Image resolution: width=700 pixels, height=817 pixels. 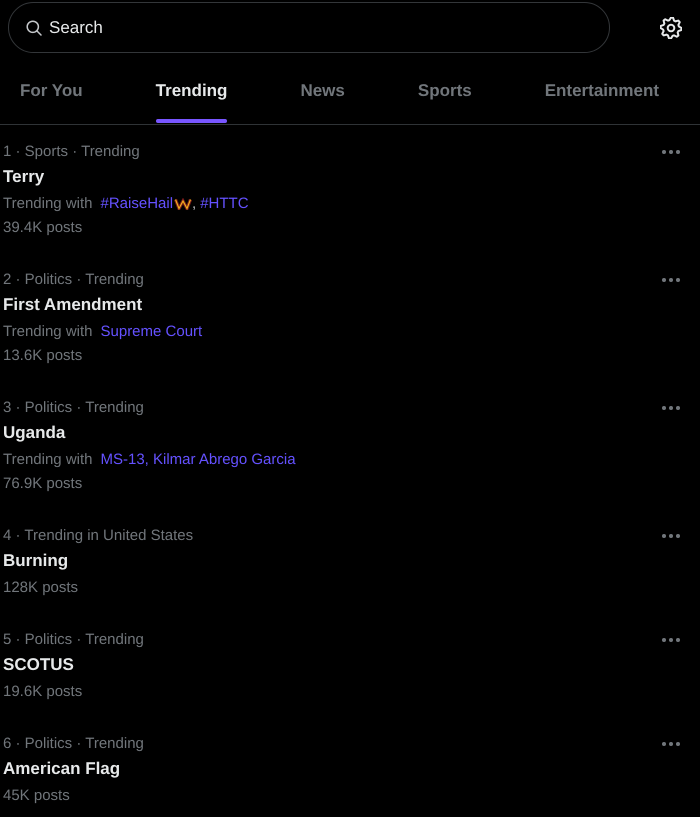 I want to click on trend-context: 3 · Politics · Trending, so click(x=73, y=408).